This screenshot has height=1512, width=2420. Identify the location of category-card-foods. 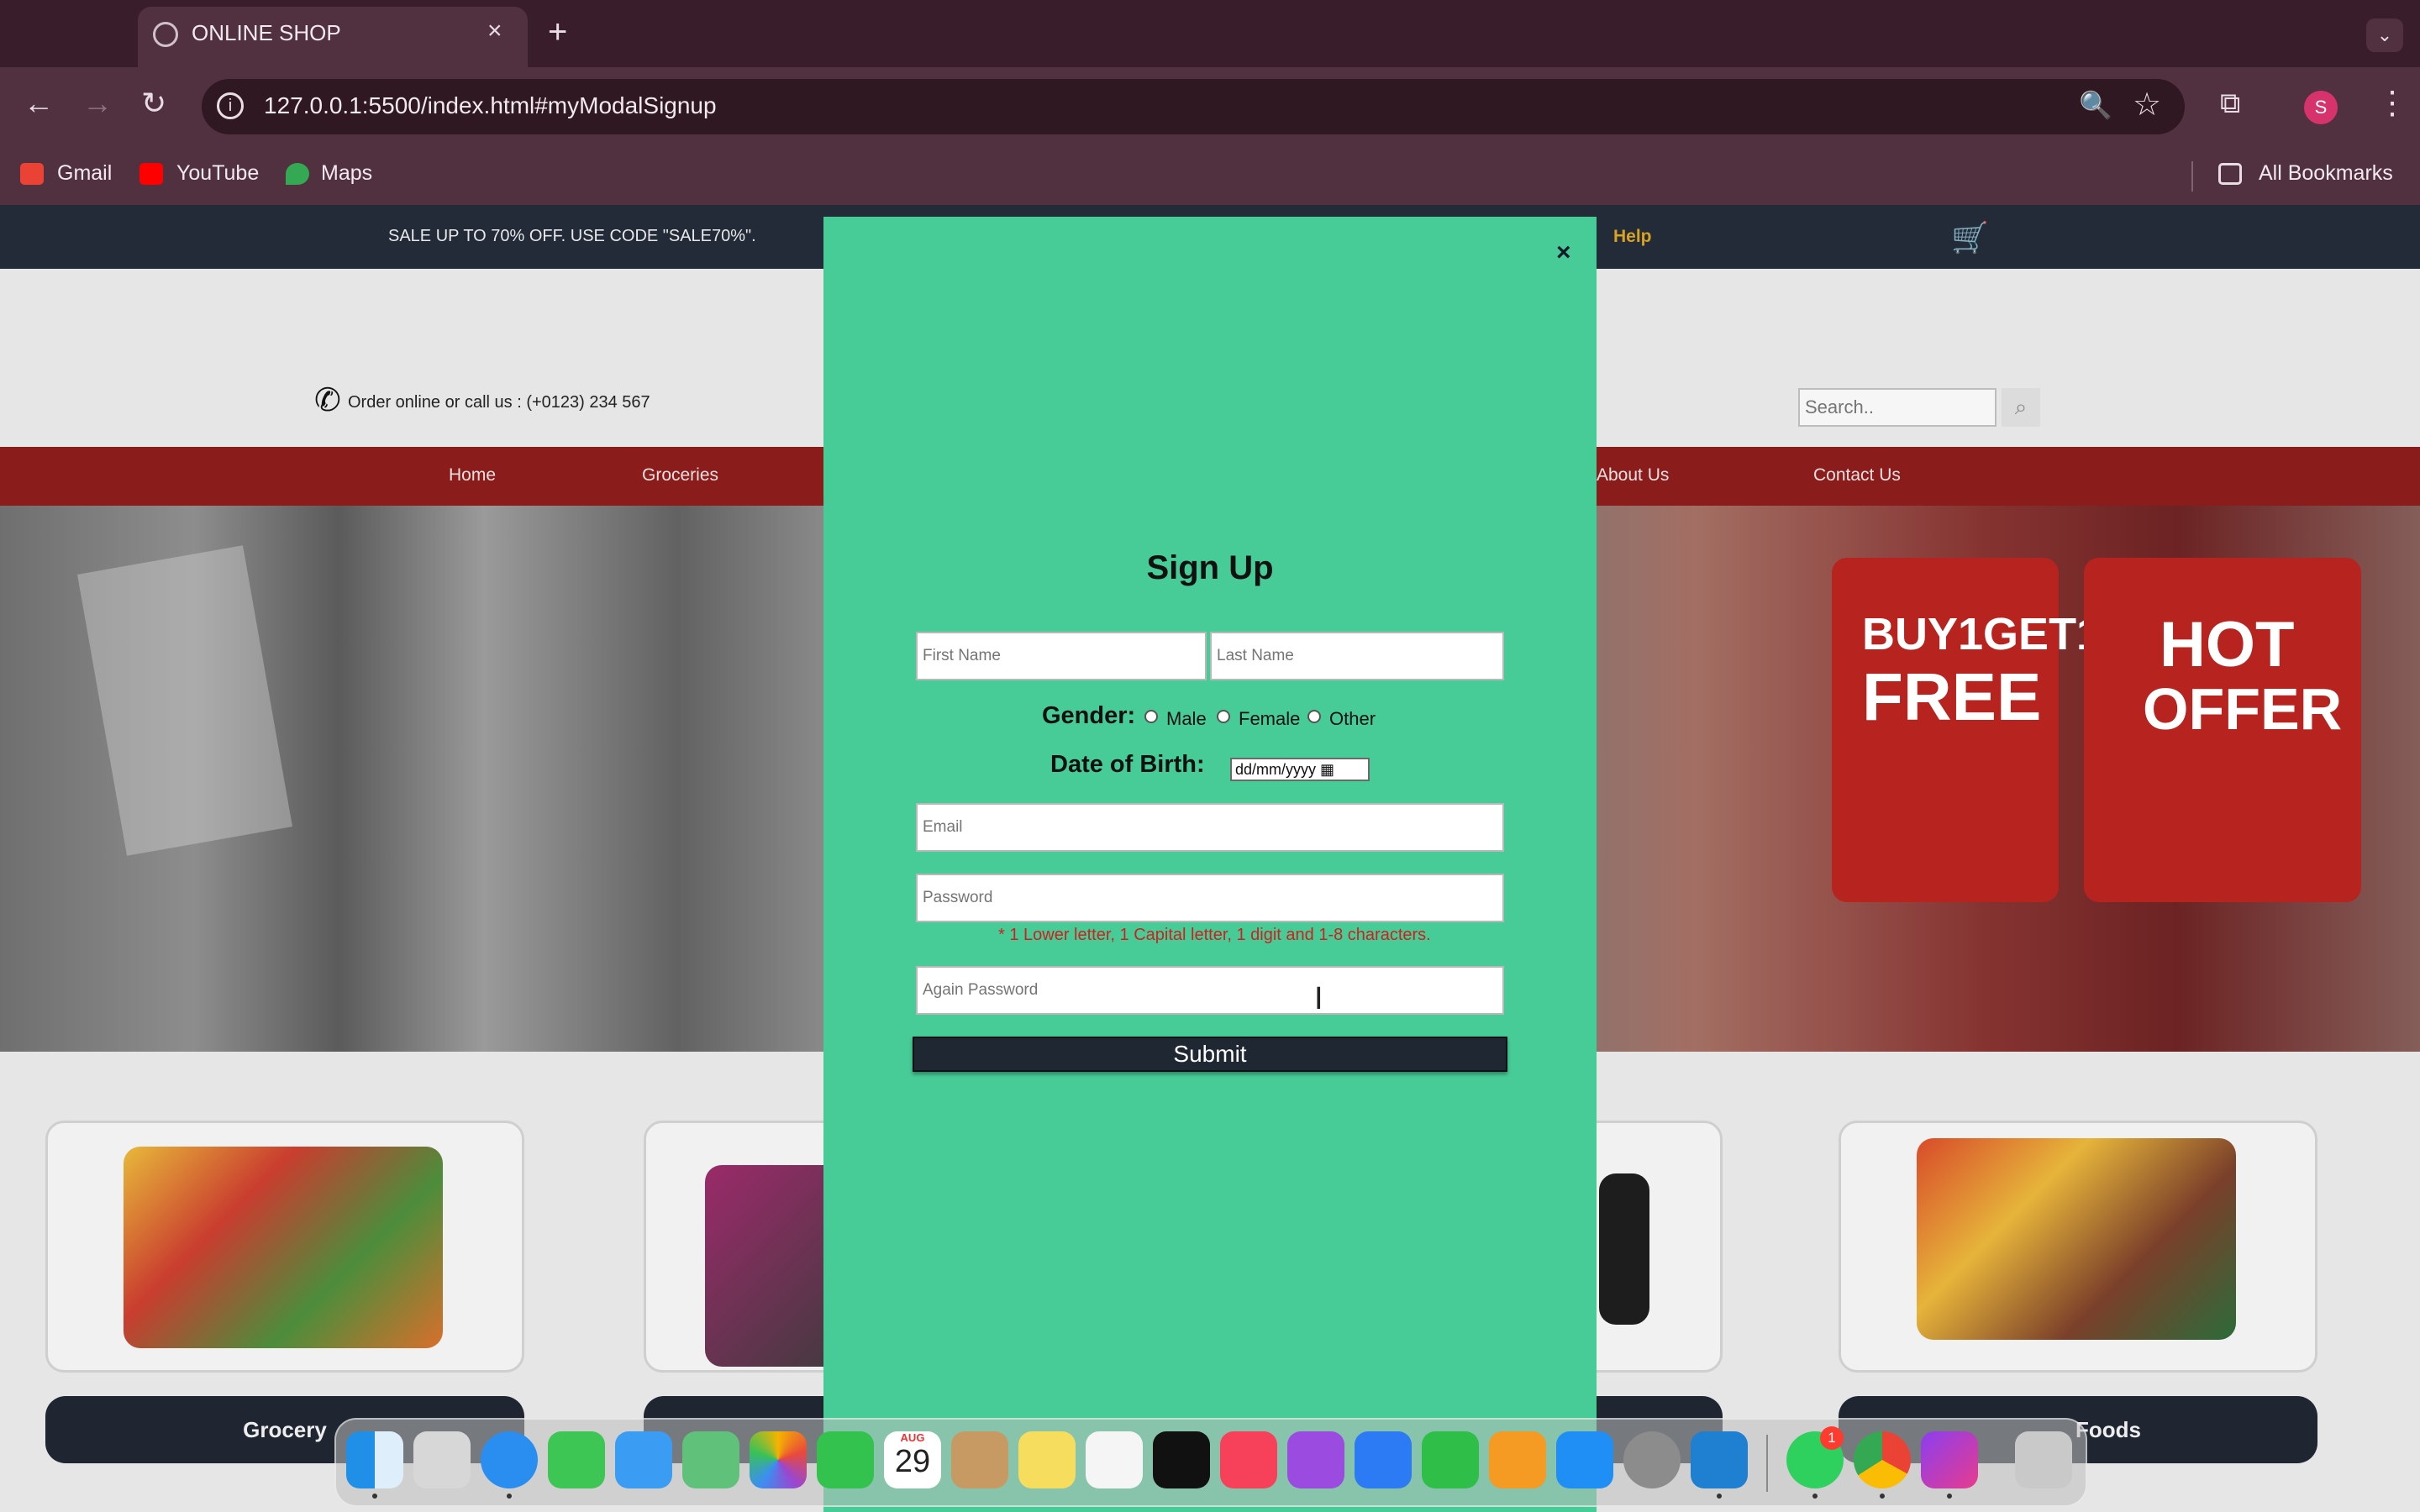
(2078, 1247).